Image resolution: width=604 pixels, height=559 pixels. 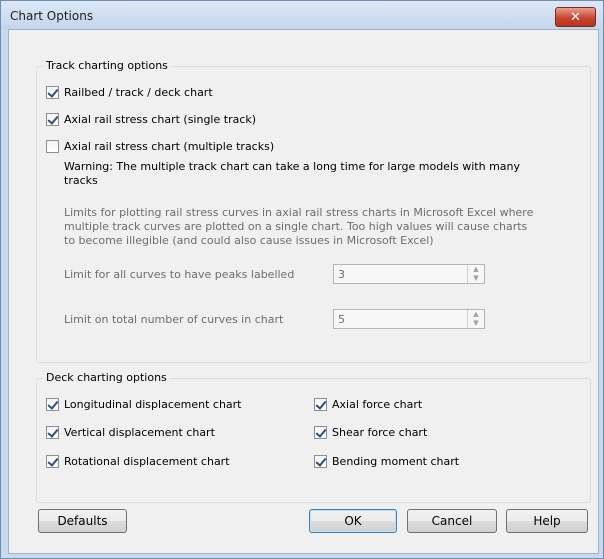 I want to click on window-title: Chart Options, so click(x=52, y=16).